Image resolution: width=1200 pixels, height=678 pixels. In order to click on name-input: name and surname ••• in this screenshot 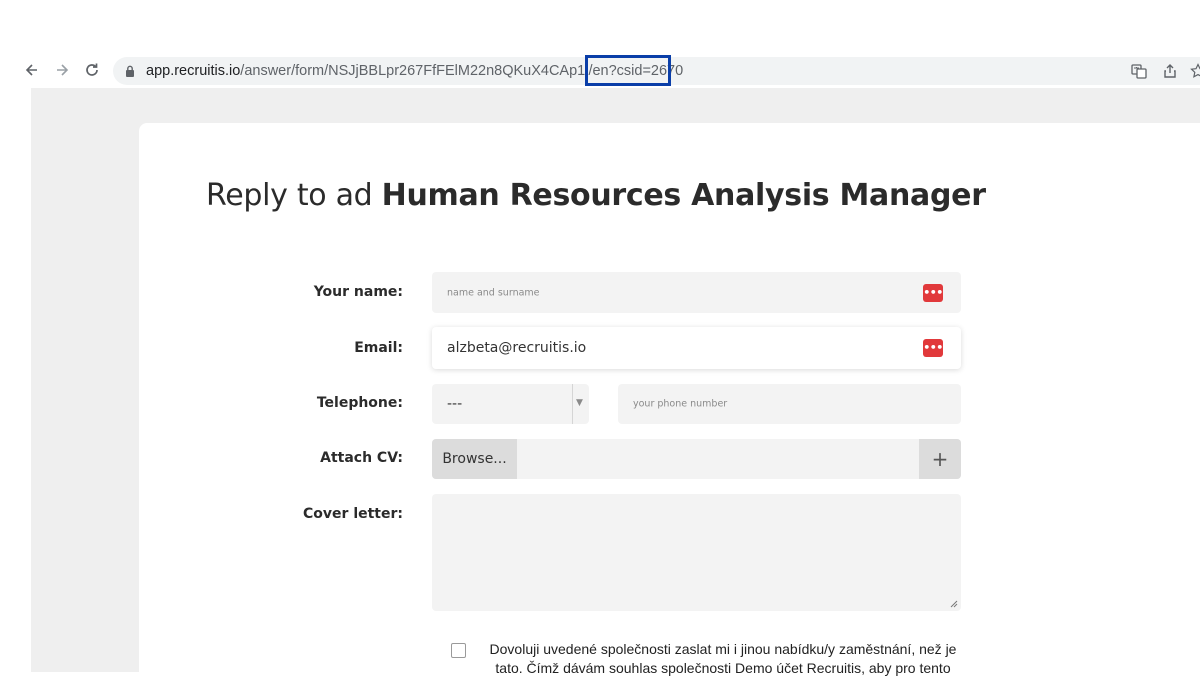, I will do `click(696, 292)`.